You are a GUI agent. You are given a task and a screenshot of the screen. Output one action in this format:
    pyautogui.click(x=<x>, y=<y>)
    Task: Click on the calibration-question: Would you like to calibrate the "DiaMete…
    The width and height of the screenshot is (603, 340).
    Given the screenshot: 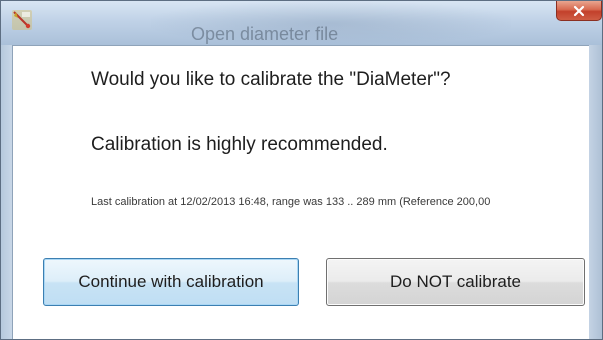 What is the action you would take?
    pyautogui.click(x=271, y=79)
    